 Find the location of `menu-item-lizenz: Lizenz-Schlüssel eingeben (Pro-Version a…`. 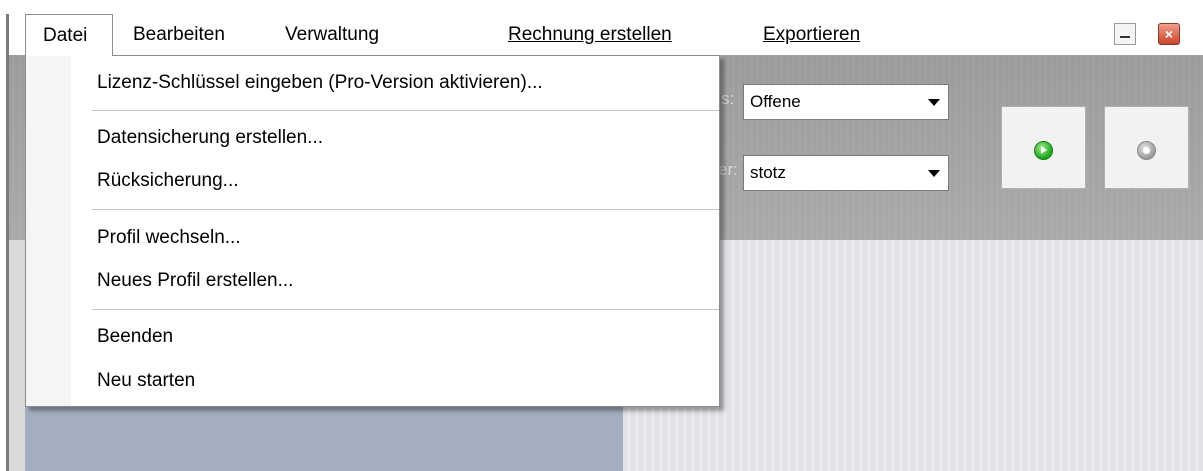

menu-item-lizenz: Lizenz-Schlüssel eingeben (Pro-Version a… is located at coordinates (320, 83).